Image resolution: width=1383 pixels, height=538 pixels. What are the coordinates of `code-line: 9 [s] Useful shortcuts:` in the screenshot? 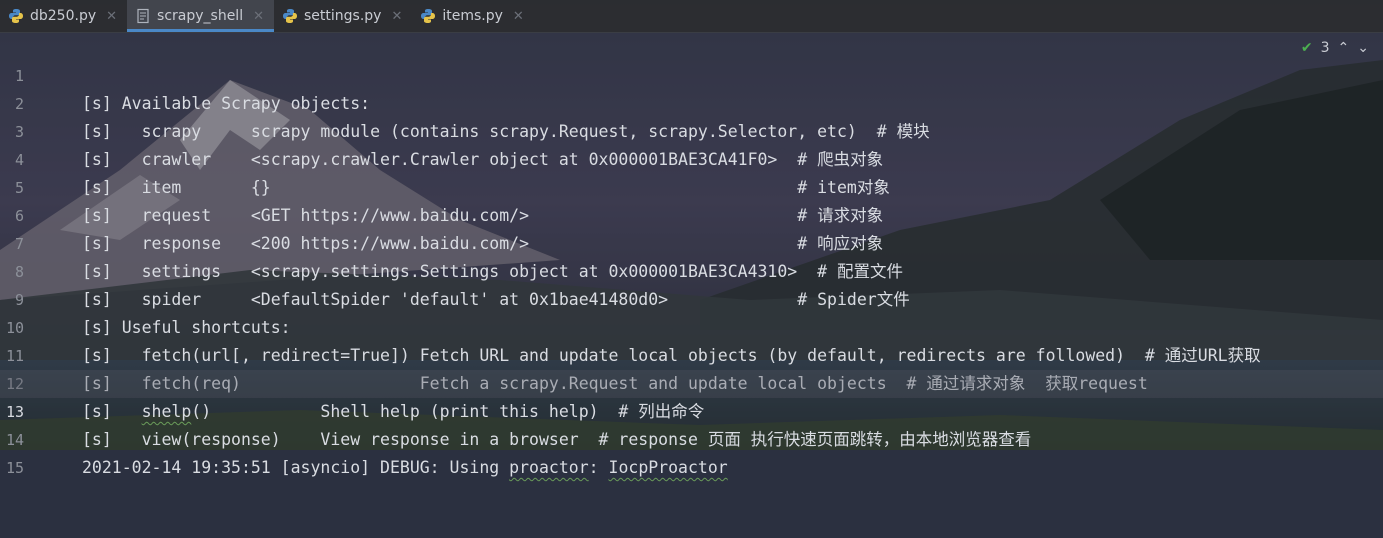 It's located at (691, 297).